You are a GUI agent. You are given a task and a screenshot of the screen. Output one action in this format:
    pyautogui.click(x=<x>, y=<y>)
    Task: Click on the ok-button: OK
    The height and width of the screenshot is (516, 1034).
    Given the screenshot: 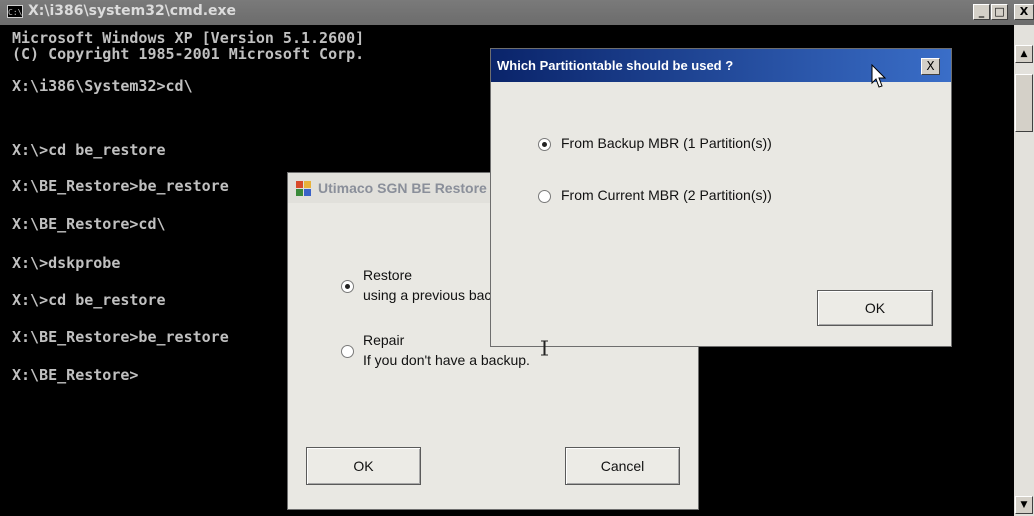 What is the action you would take?
    pyautogui.click(x=363, y=466)
    